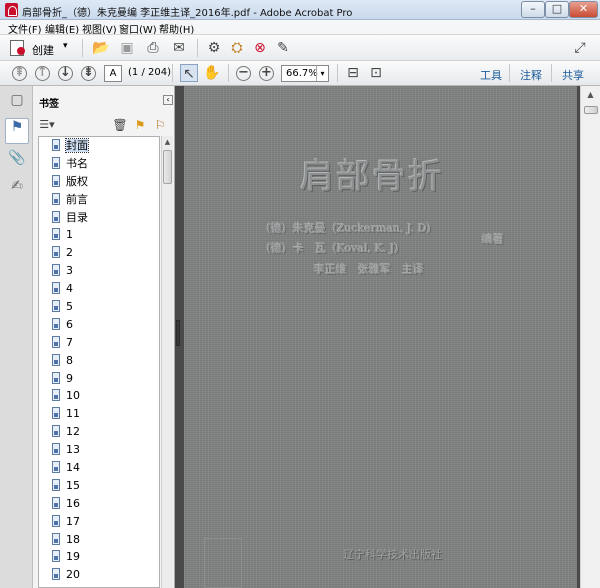 Image resolution: width=600 pixels, height=588 pixels. What do you see at coordinates (99, 540) in the screenshot?
I see `bookmark-item: 18` at bounding box center [99, 540].